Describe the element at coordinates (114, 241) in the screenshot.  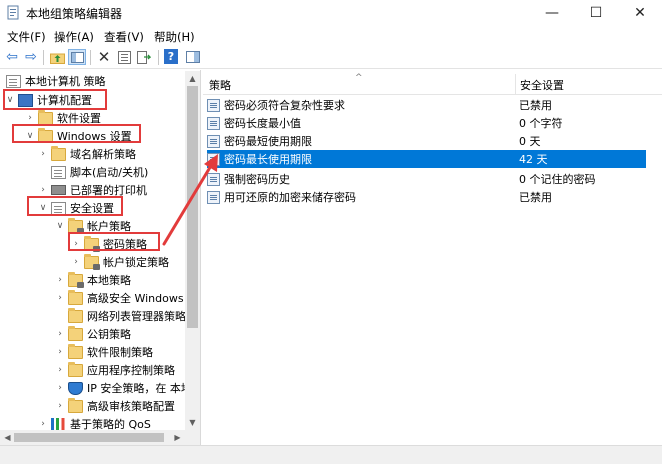
I see `highlight-password-policy` at that location.